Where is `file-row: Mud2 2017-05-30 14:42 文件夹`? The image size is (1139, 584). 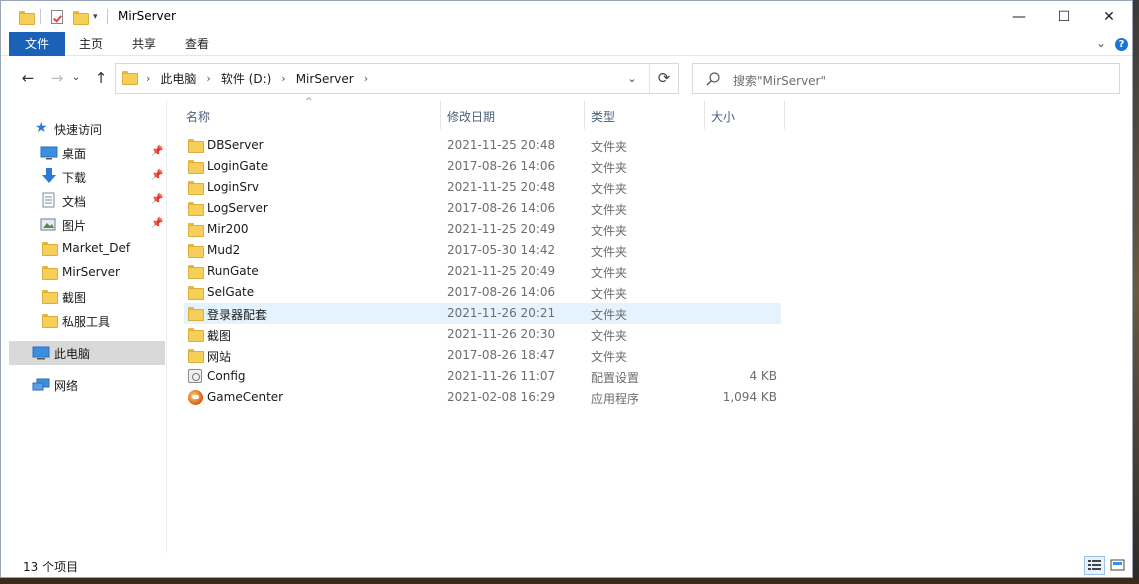 file-row: Mud2 2017-05-30 14:42 文件夹 is located at coordinates (482, 250).